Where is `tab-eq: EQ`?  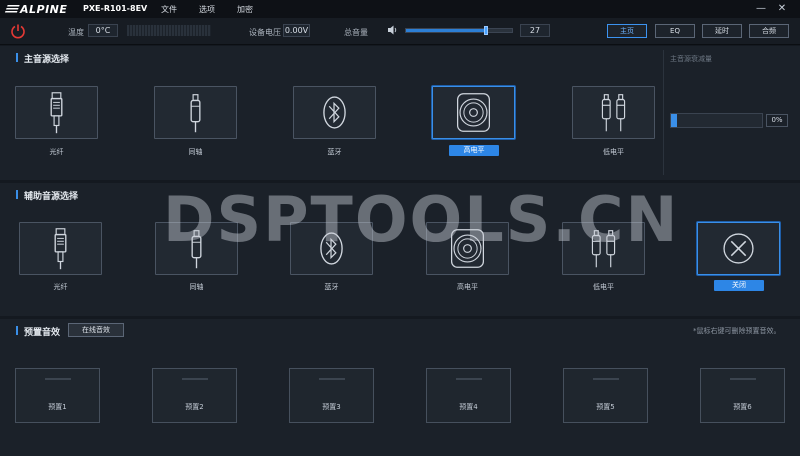
tab-eq: EQ is located at coordinates (675, 31).